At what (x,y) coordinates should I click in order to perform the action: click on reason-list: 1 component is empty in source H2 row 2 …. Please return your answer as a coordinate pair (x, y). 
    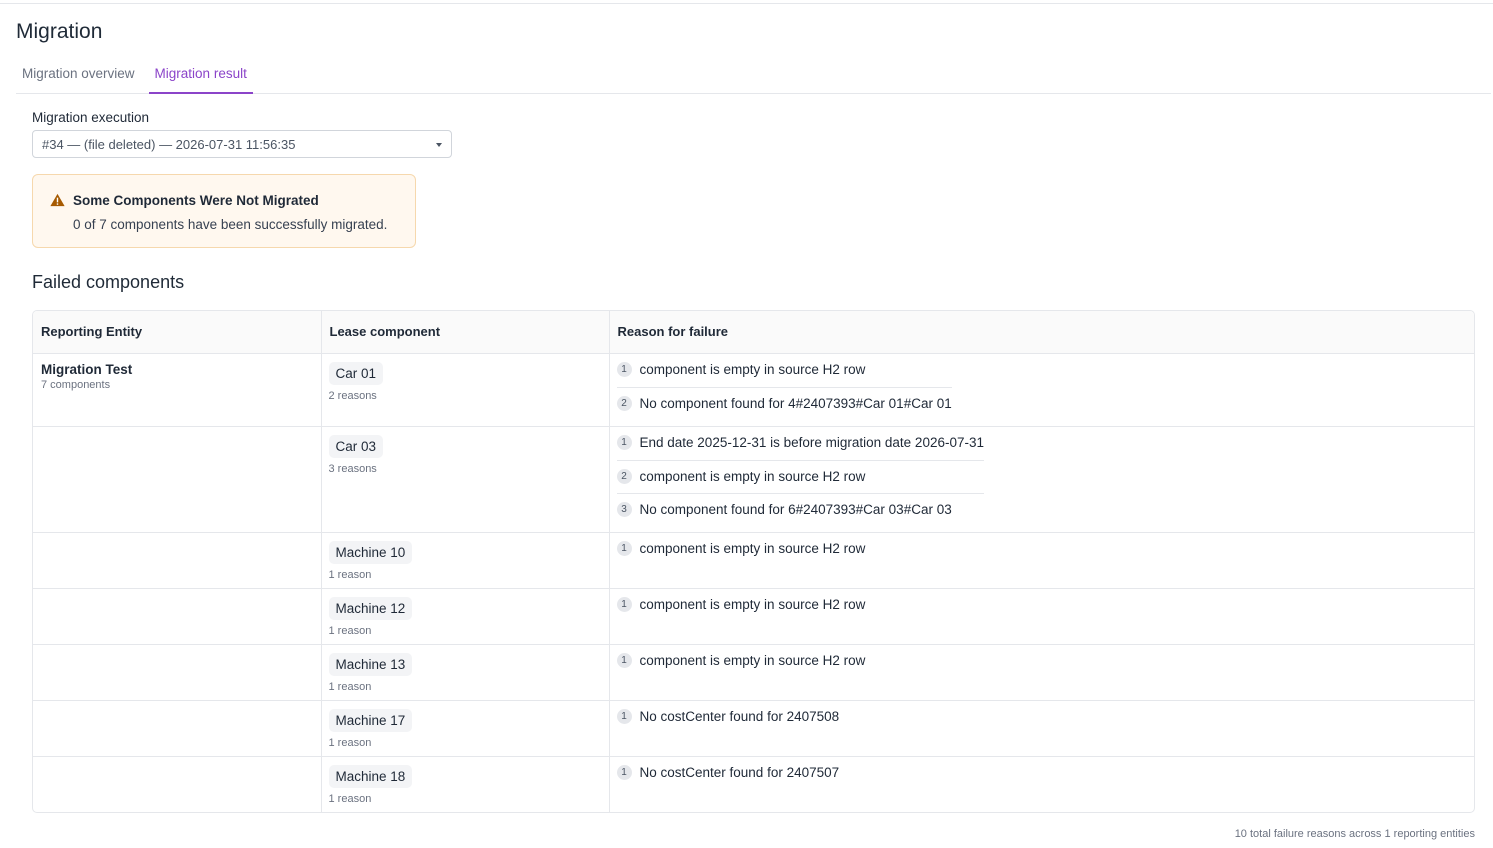
    Looking at the image, I should click on (784, 390).